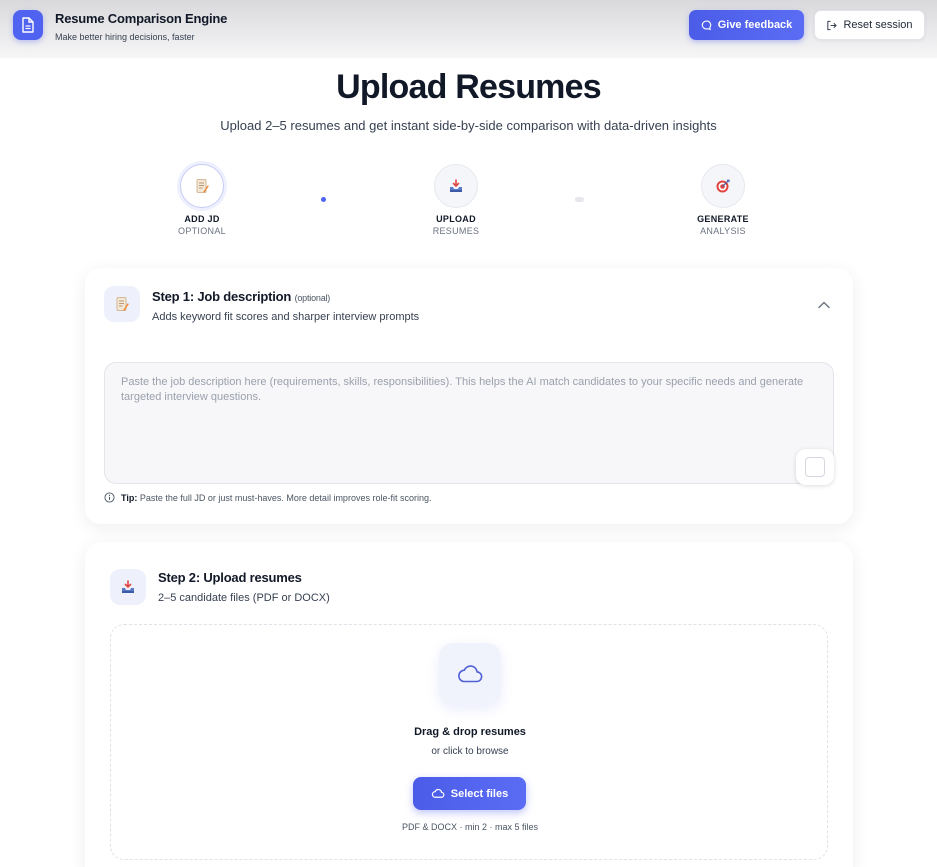 Image resolution: width=937 pixels, height=867 pixels. I want to click on stepper-step-generate: GENERATE ANALYSIS, so click(723, 200).